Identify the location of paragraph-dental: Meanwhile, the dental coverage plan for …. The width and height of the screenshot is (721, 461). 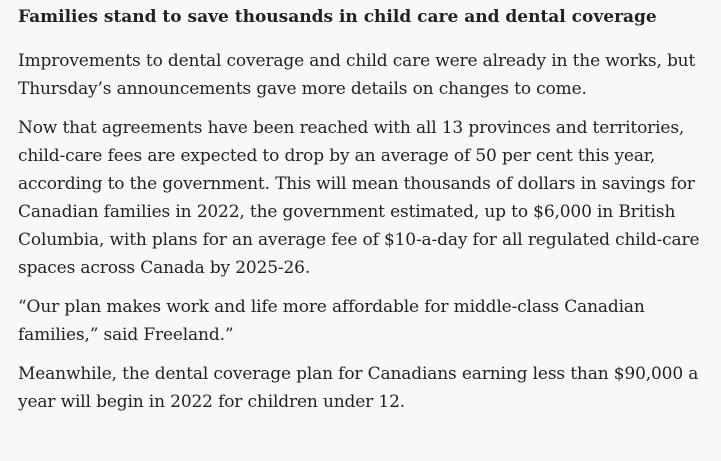
(363, 388).